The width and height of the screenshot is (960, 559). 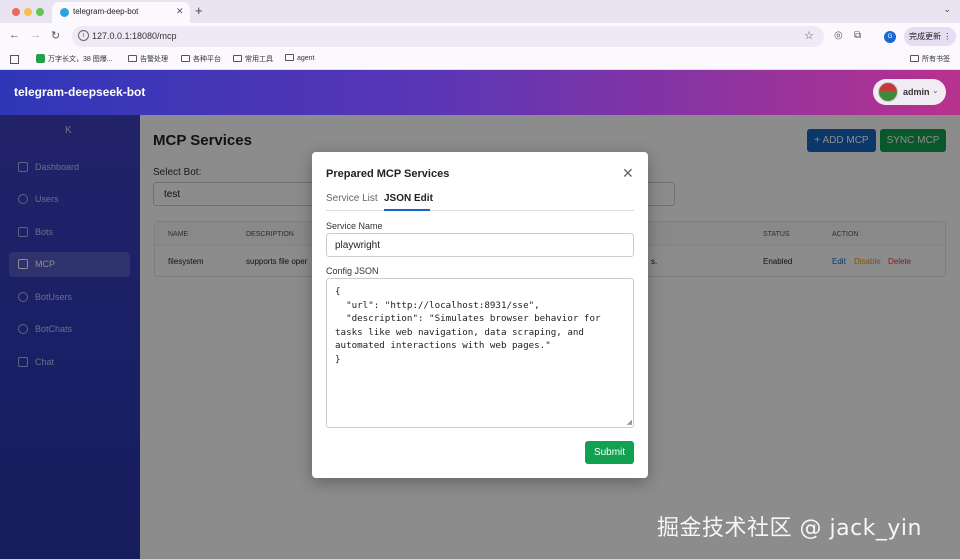 What do you see at coordinates (35, 35) in the screenshot?
I see `forward-arrow-icon: →` at bounding box center [35, 35].